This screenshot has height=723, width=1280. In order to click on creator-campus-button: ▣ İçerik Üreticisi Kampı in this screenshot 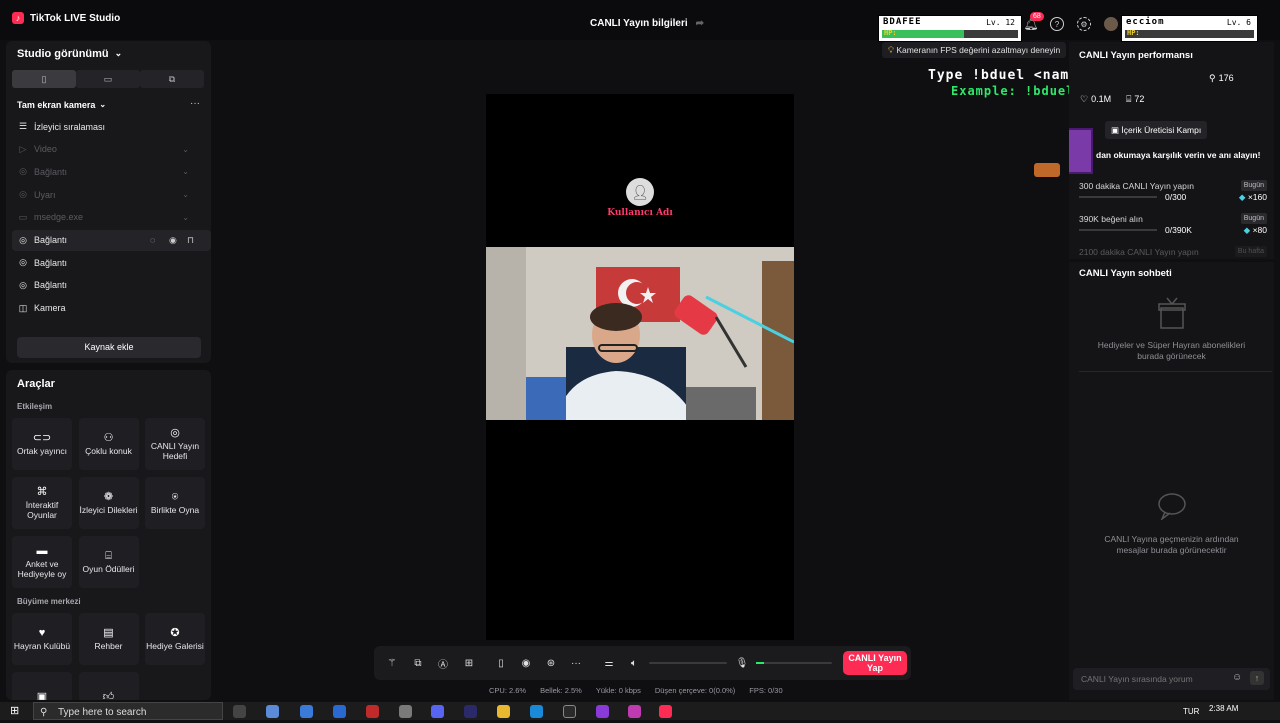, I will do `click(1156, 130)`.